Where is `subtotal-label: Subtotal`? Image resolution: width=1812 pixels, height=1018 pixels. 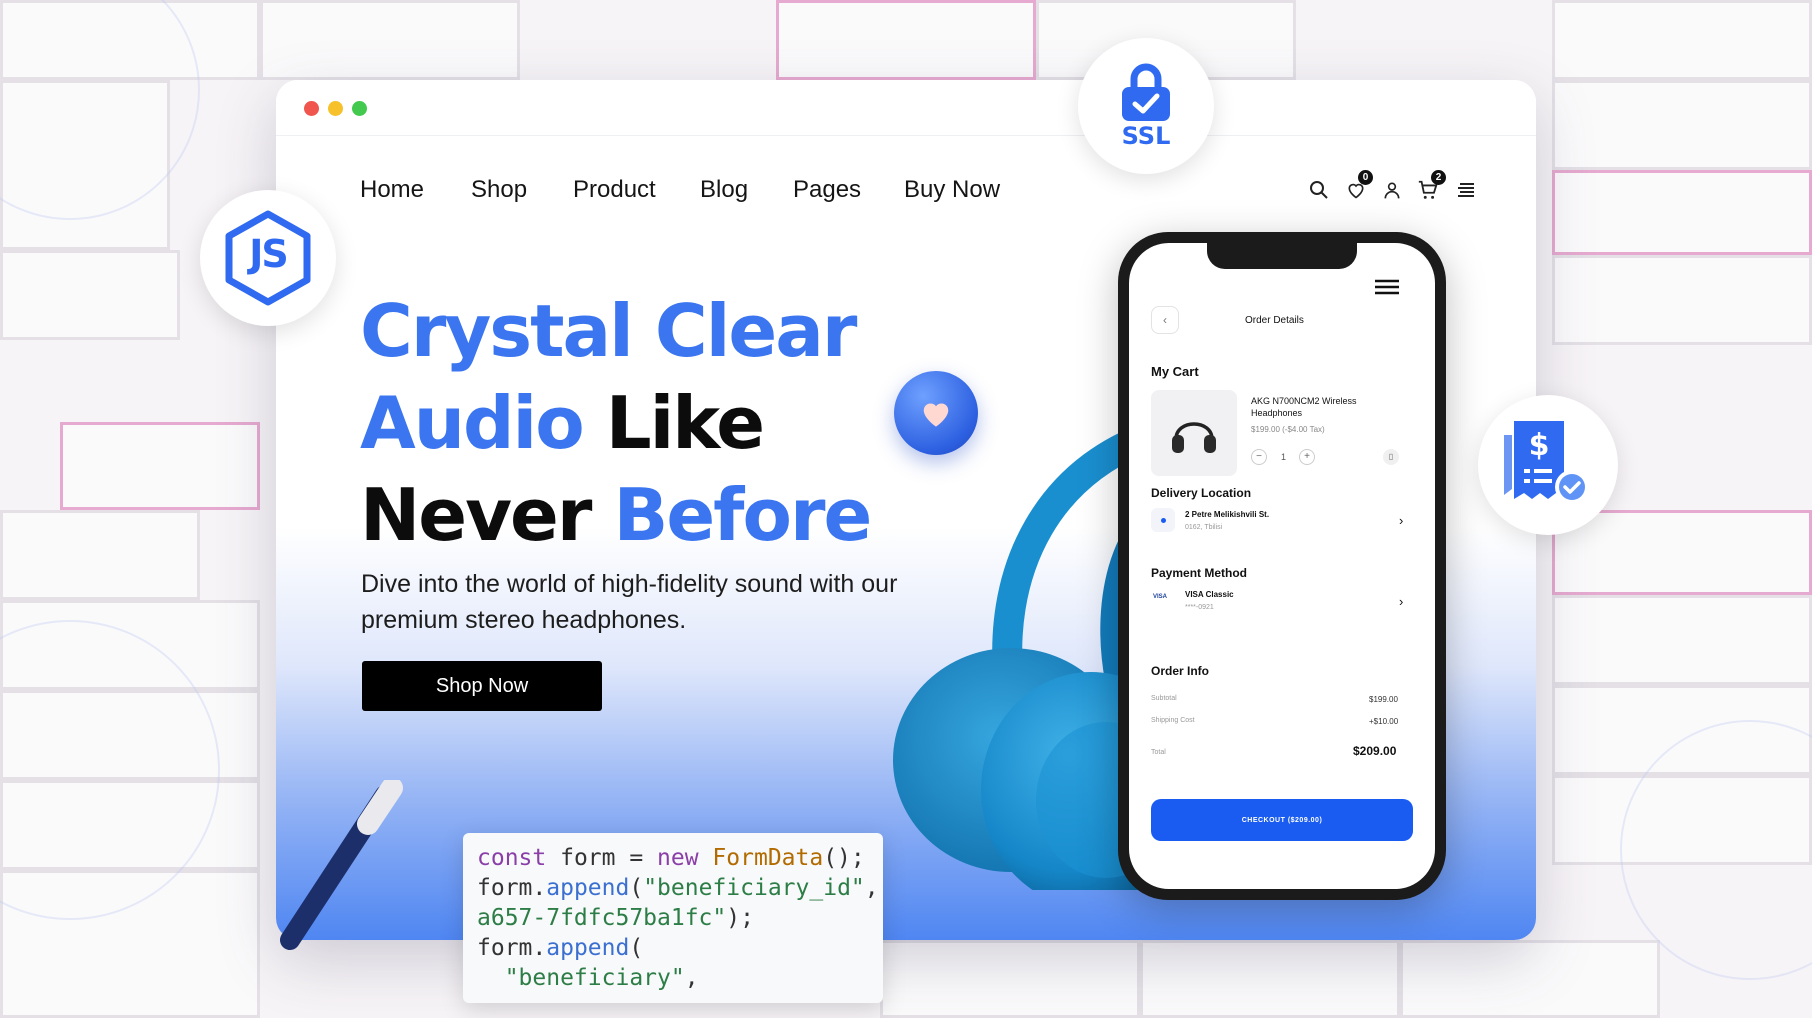 subtotal-label: Subtotal is located at coordinates (1164, 698).